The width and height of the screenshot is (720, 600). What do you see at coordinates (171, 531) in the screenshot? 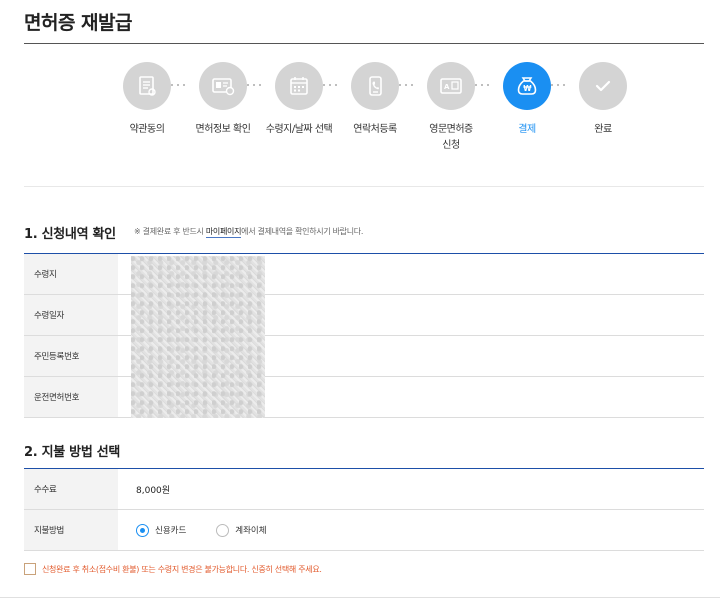
I see `radio-label: 신용카드` at bounding box center [171, 531].